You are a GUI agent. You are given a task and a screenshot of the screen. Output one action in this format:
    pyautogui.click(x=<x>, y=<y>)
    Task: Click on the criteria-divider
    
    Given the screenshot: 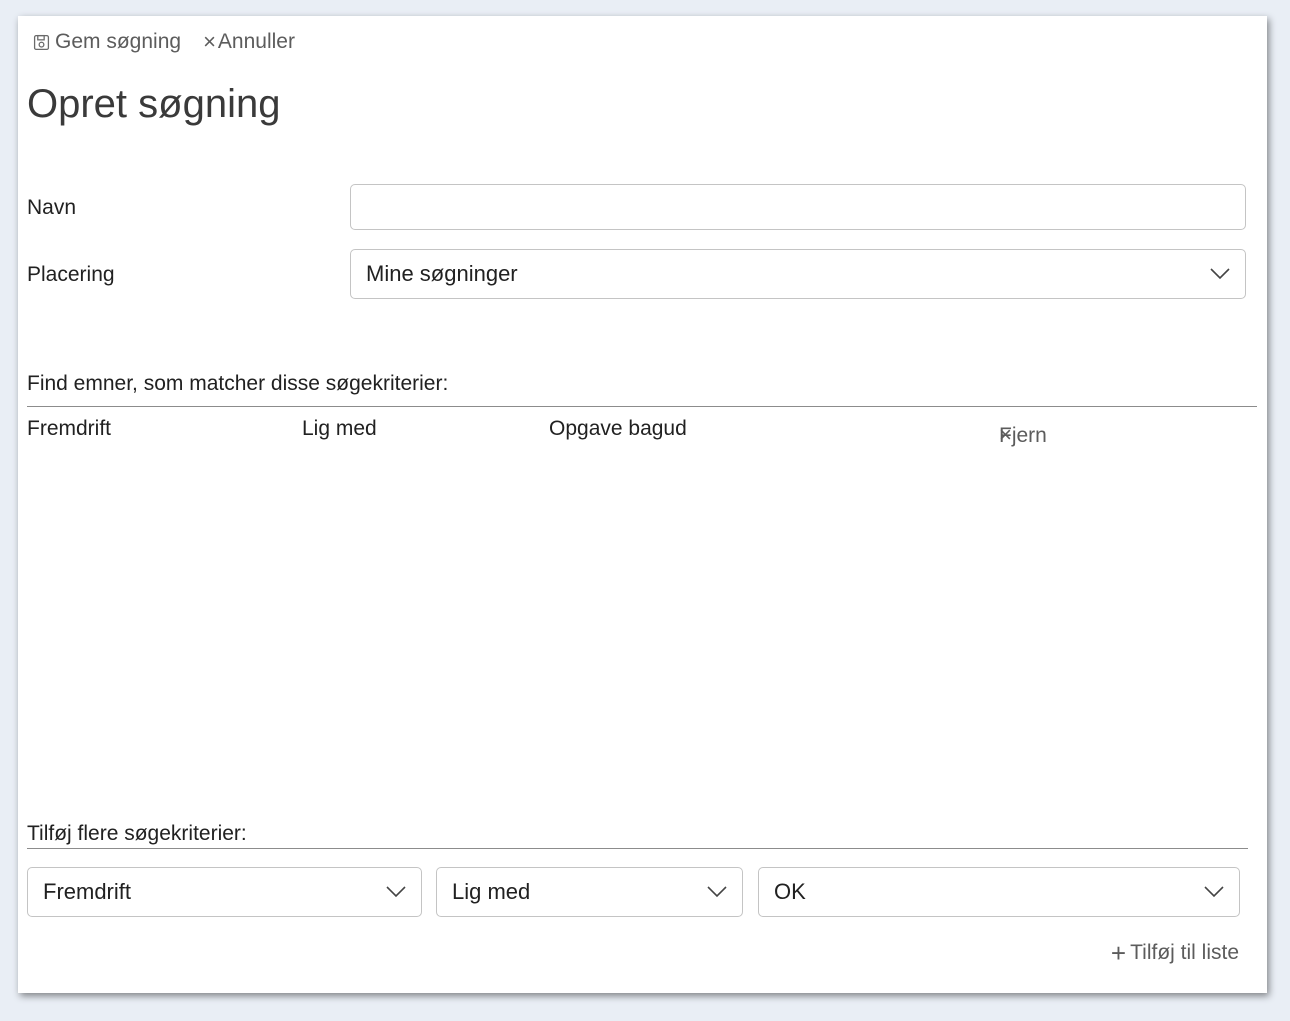 What is the action you would take?
    pyautogui.click(x=642, y=406)
    